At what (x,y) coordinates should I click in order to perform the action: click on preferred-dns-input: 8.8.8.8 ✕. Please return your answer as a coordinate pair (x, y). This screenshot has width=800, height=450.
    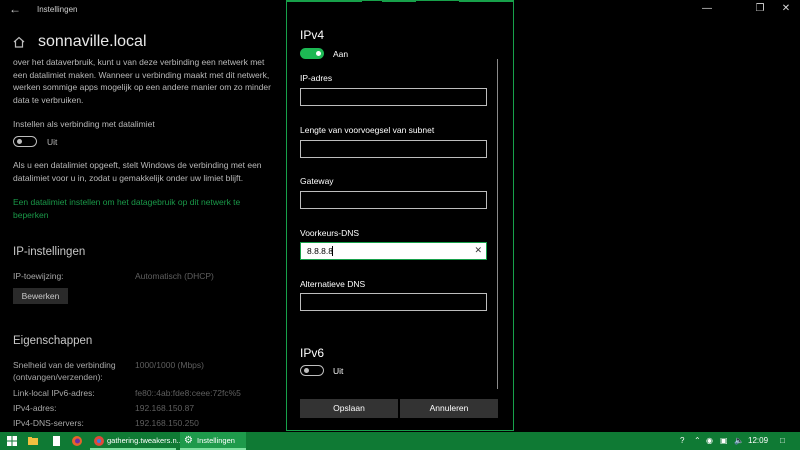
    Looking at the image, I should click on (393, 251).